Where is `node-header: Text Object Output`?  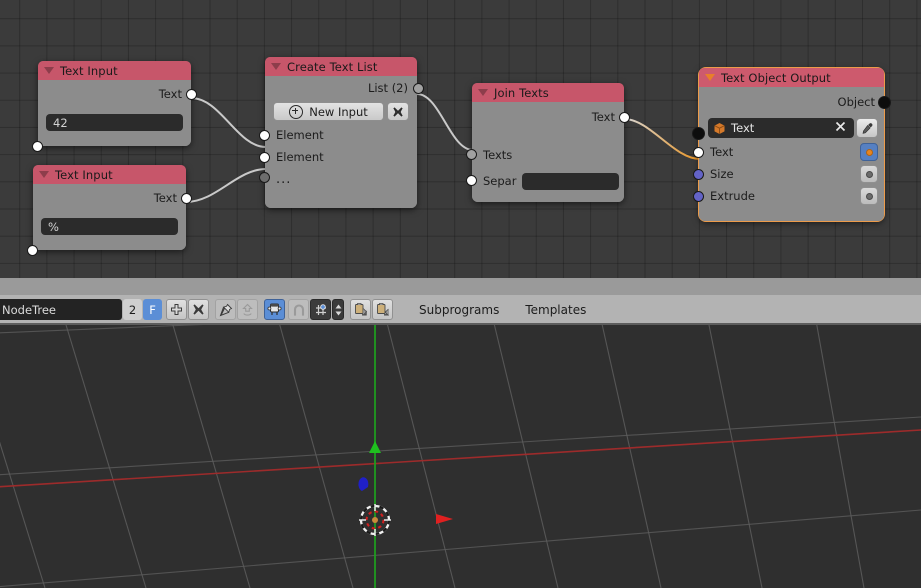 node-header: Text Object Output is located at coordinates (791, 77).